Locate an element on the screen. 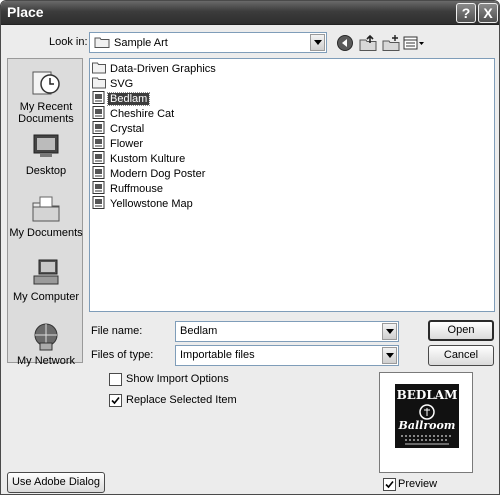  look-in-dropdown: Sample Art is located at coordinates (208, 42).